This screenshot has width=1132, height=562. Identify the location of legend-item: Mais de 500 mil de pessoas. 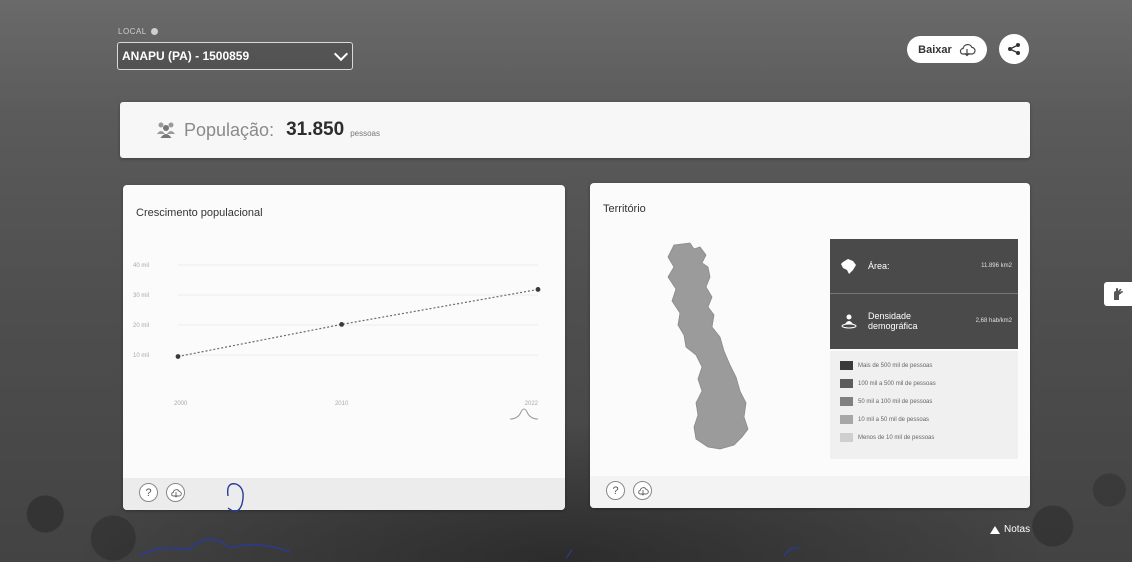
(886, 365).